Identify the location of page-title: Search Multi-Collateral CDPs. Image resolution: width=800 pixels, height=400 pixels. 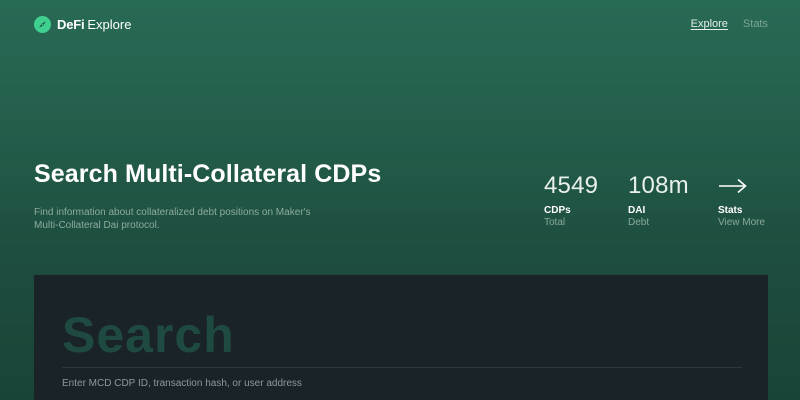
(208, 174).